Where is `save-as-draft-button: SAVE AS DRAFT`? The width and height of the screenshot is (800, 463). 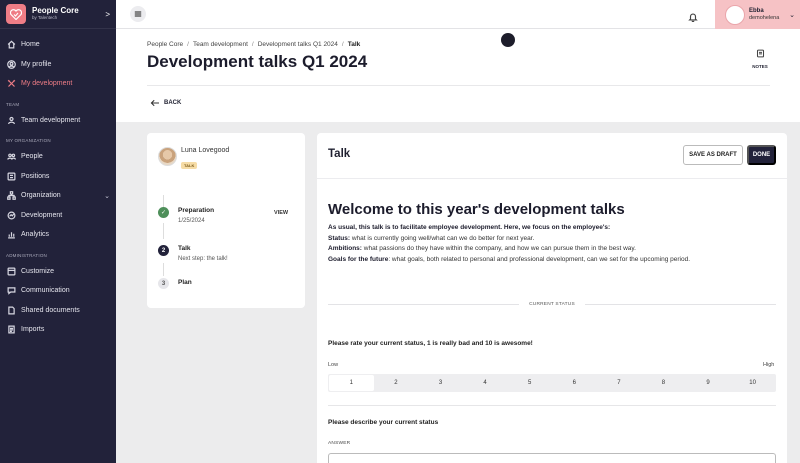 save-as-draft-button: SAVE AS DRAFT is located at coordinates (713, 155).